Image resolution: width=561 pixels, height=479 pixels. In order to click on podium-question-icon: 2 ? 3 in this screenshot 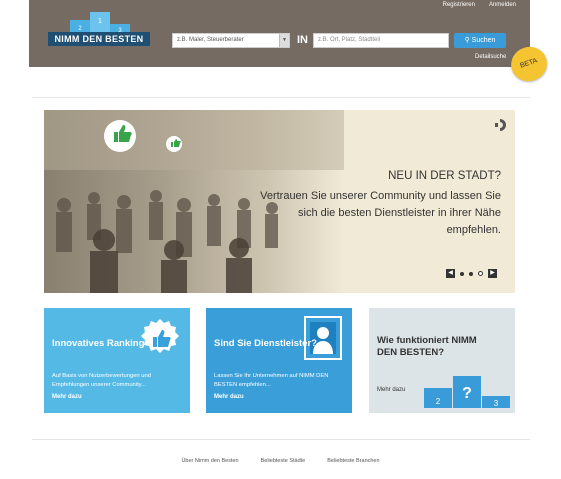, I will do `click(467, 392)`.